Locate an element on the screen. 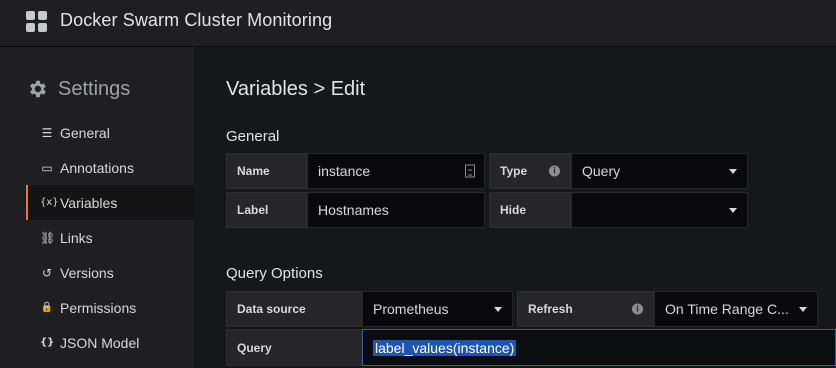 This screenshot has width=836, height=368. sidebar-item-links: ⛓ Links is located at coordinates (110, 237).